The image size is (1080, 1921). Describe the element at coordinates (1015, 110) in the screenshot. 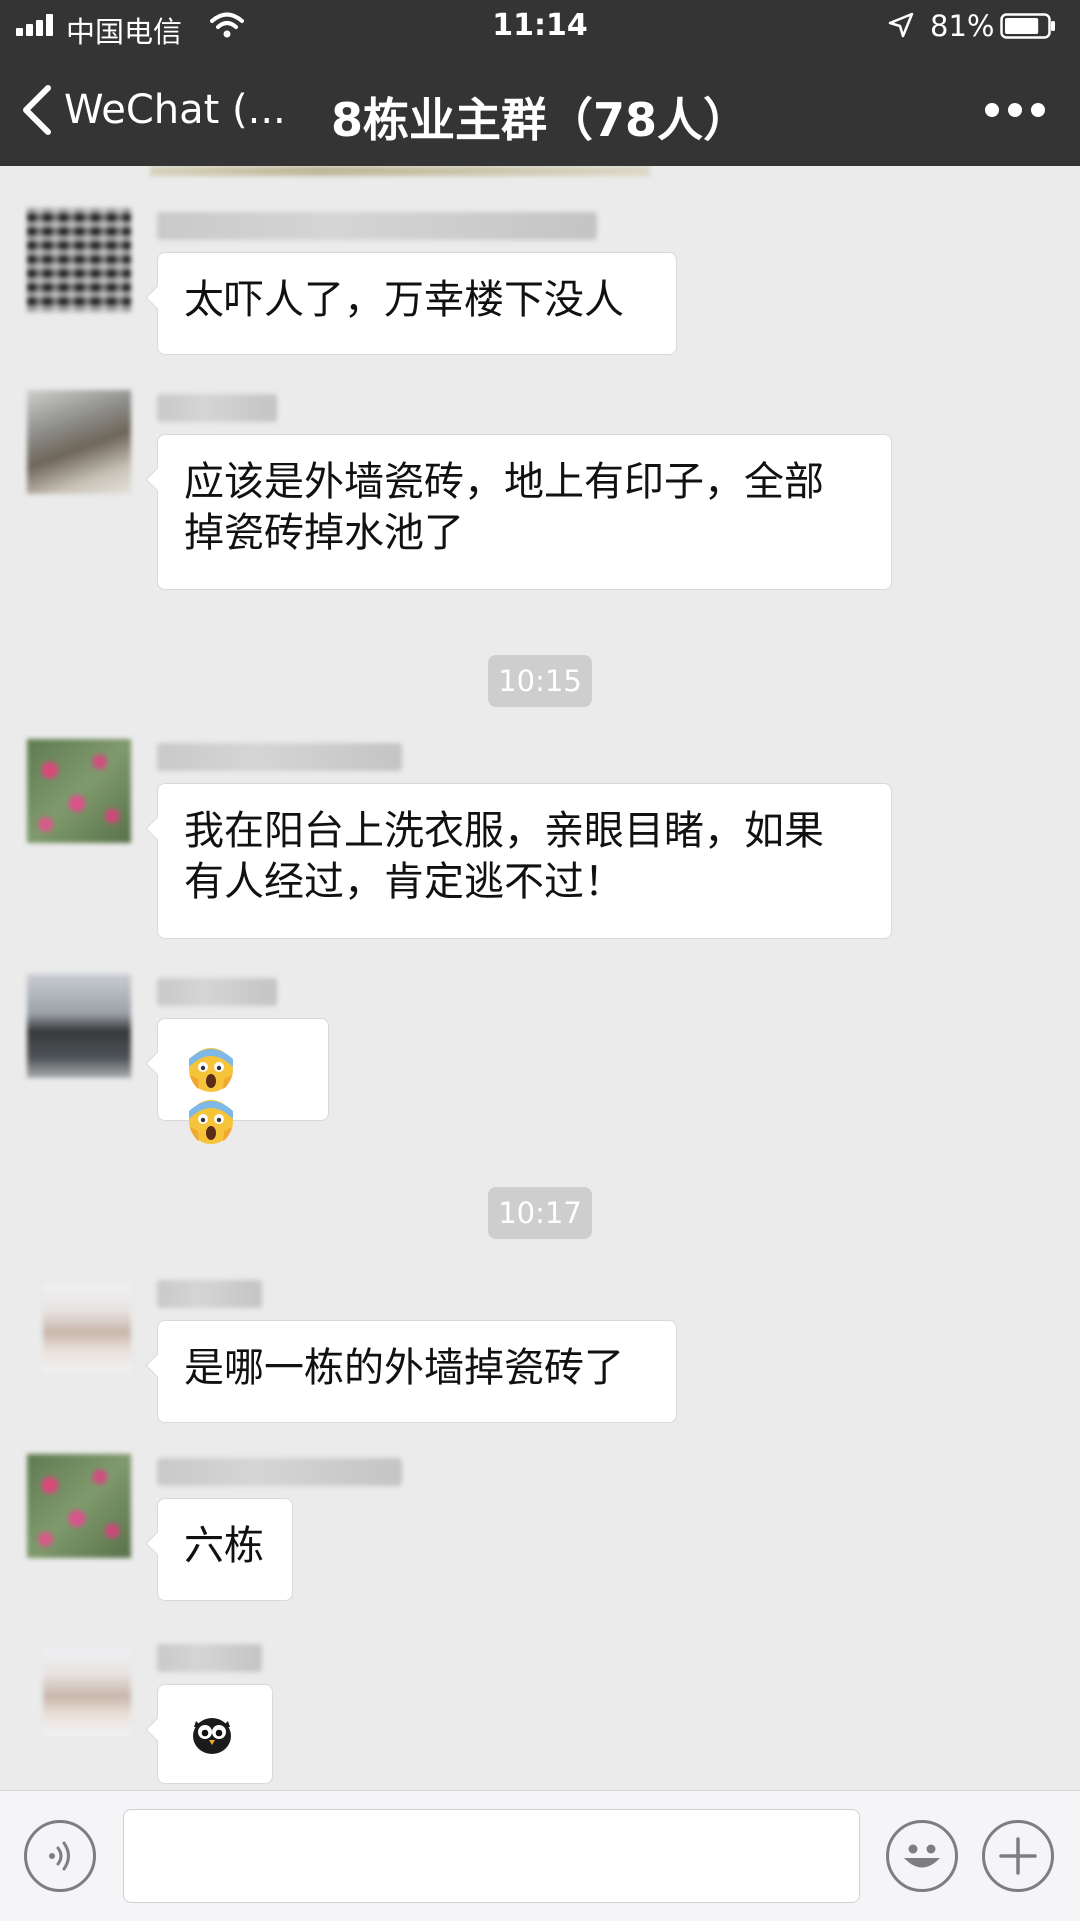

I see `more-button` at that location.